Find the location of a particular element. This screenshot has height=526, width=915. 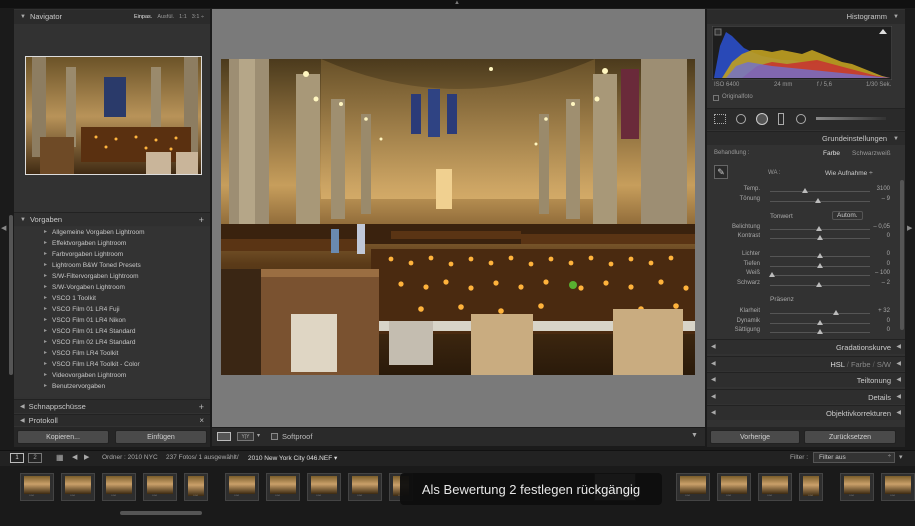

detail-panel-header: Details is located at coordinates (806, 397).